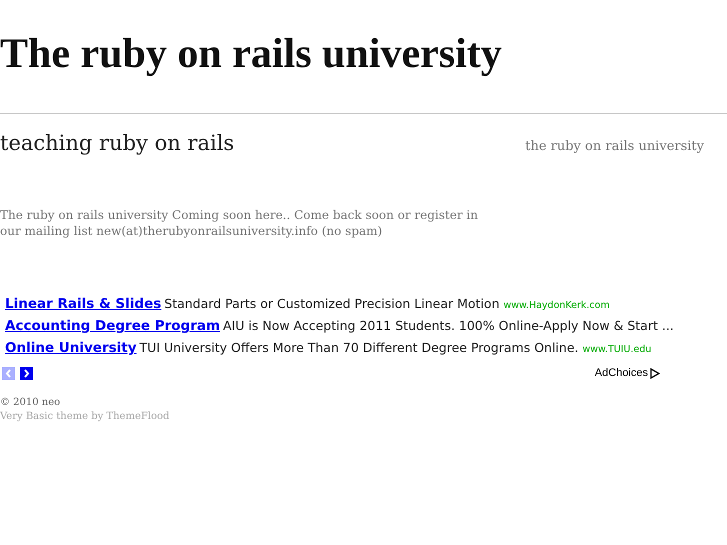 The width and height of the screenshot is (727, 545). What do you see at coordinates (359, 347) in the screenshot?
I see `ad-text: TUI University Offers More Than 70 Different Degree Programs Online.` at bounding box center [359, 347].